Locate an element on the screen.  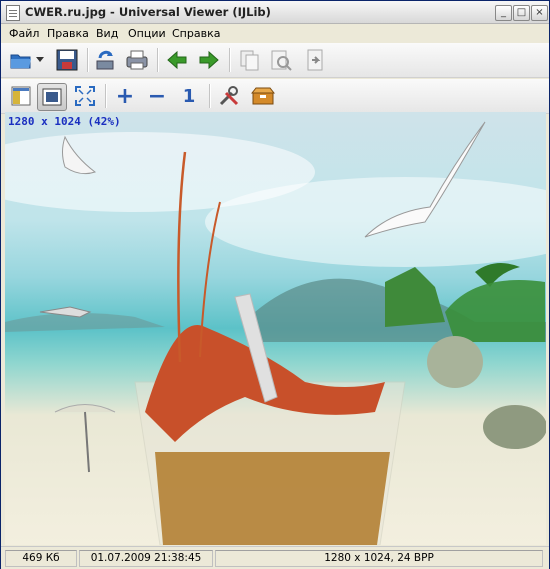
fullscreen-icon is located at coordinates (85, 96).